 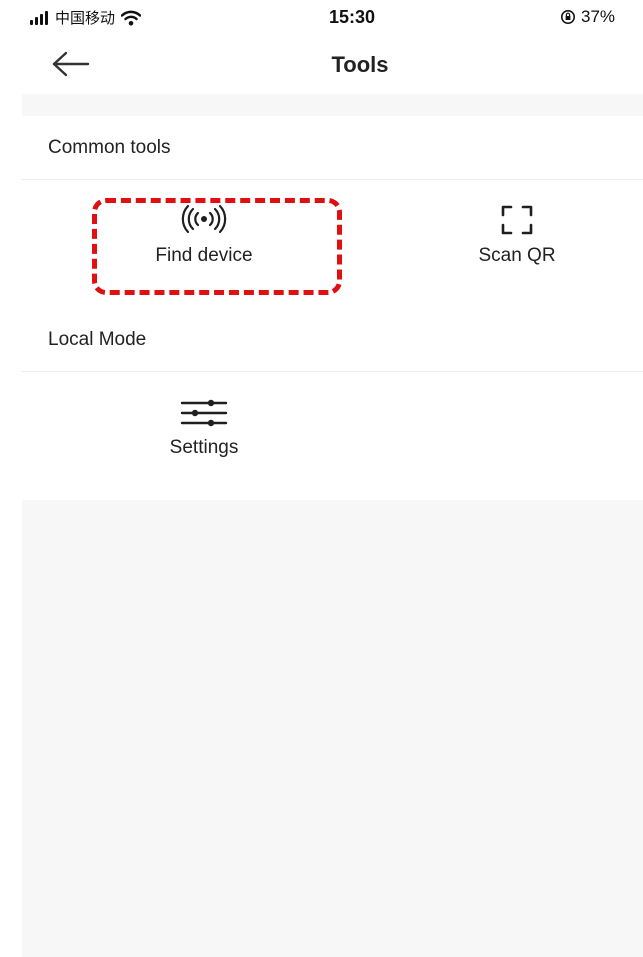 I want to click on settings-label: Settings, so click(x=204, y=447).